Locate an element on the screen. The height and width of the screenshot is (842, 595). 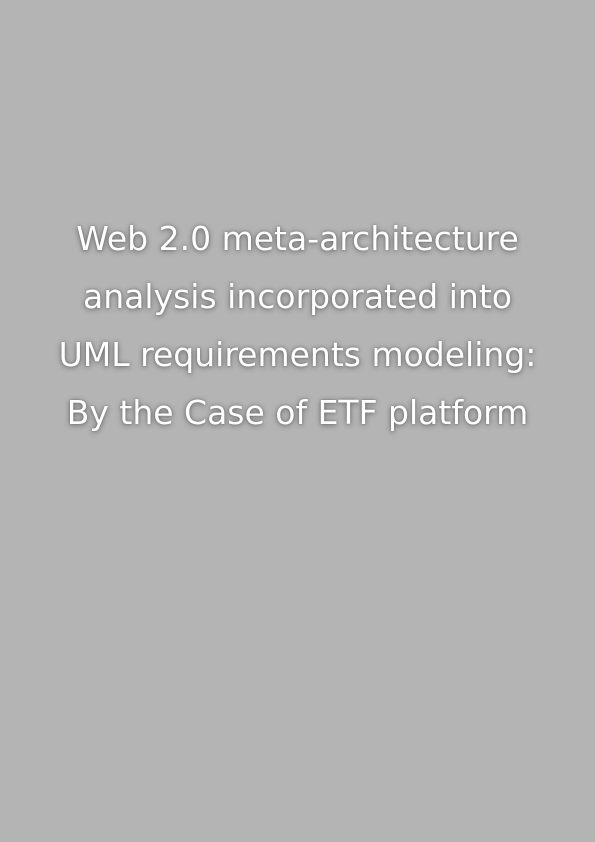
title-line-1: Web 2.0 meta-architecture is located at coordinates (297, 238).